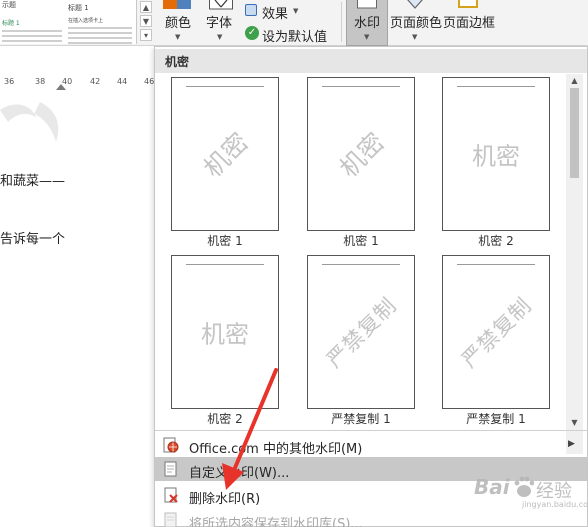  Describe the element at coordinates (371, 61) in the screenshot. I see `gallery-section-header: 机密` at that location.